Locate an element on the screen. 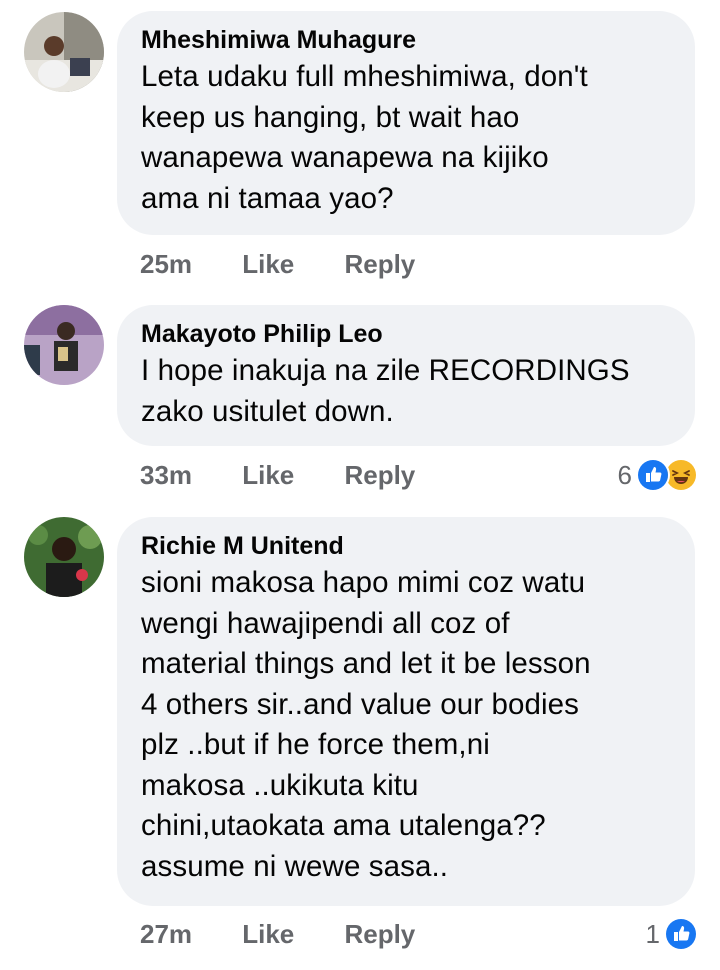  comment-author: Makayoto Philip Leo is located at coordinates (406, 334).